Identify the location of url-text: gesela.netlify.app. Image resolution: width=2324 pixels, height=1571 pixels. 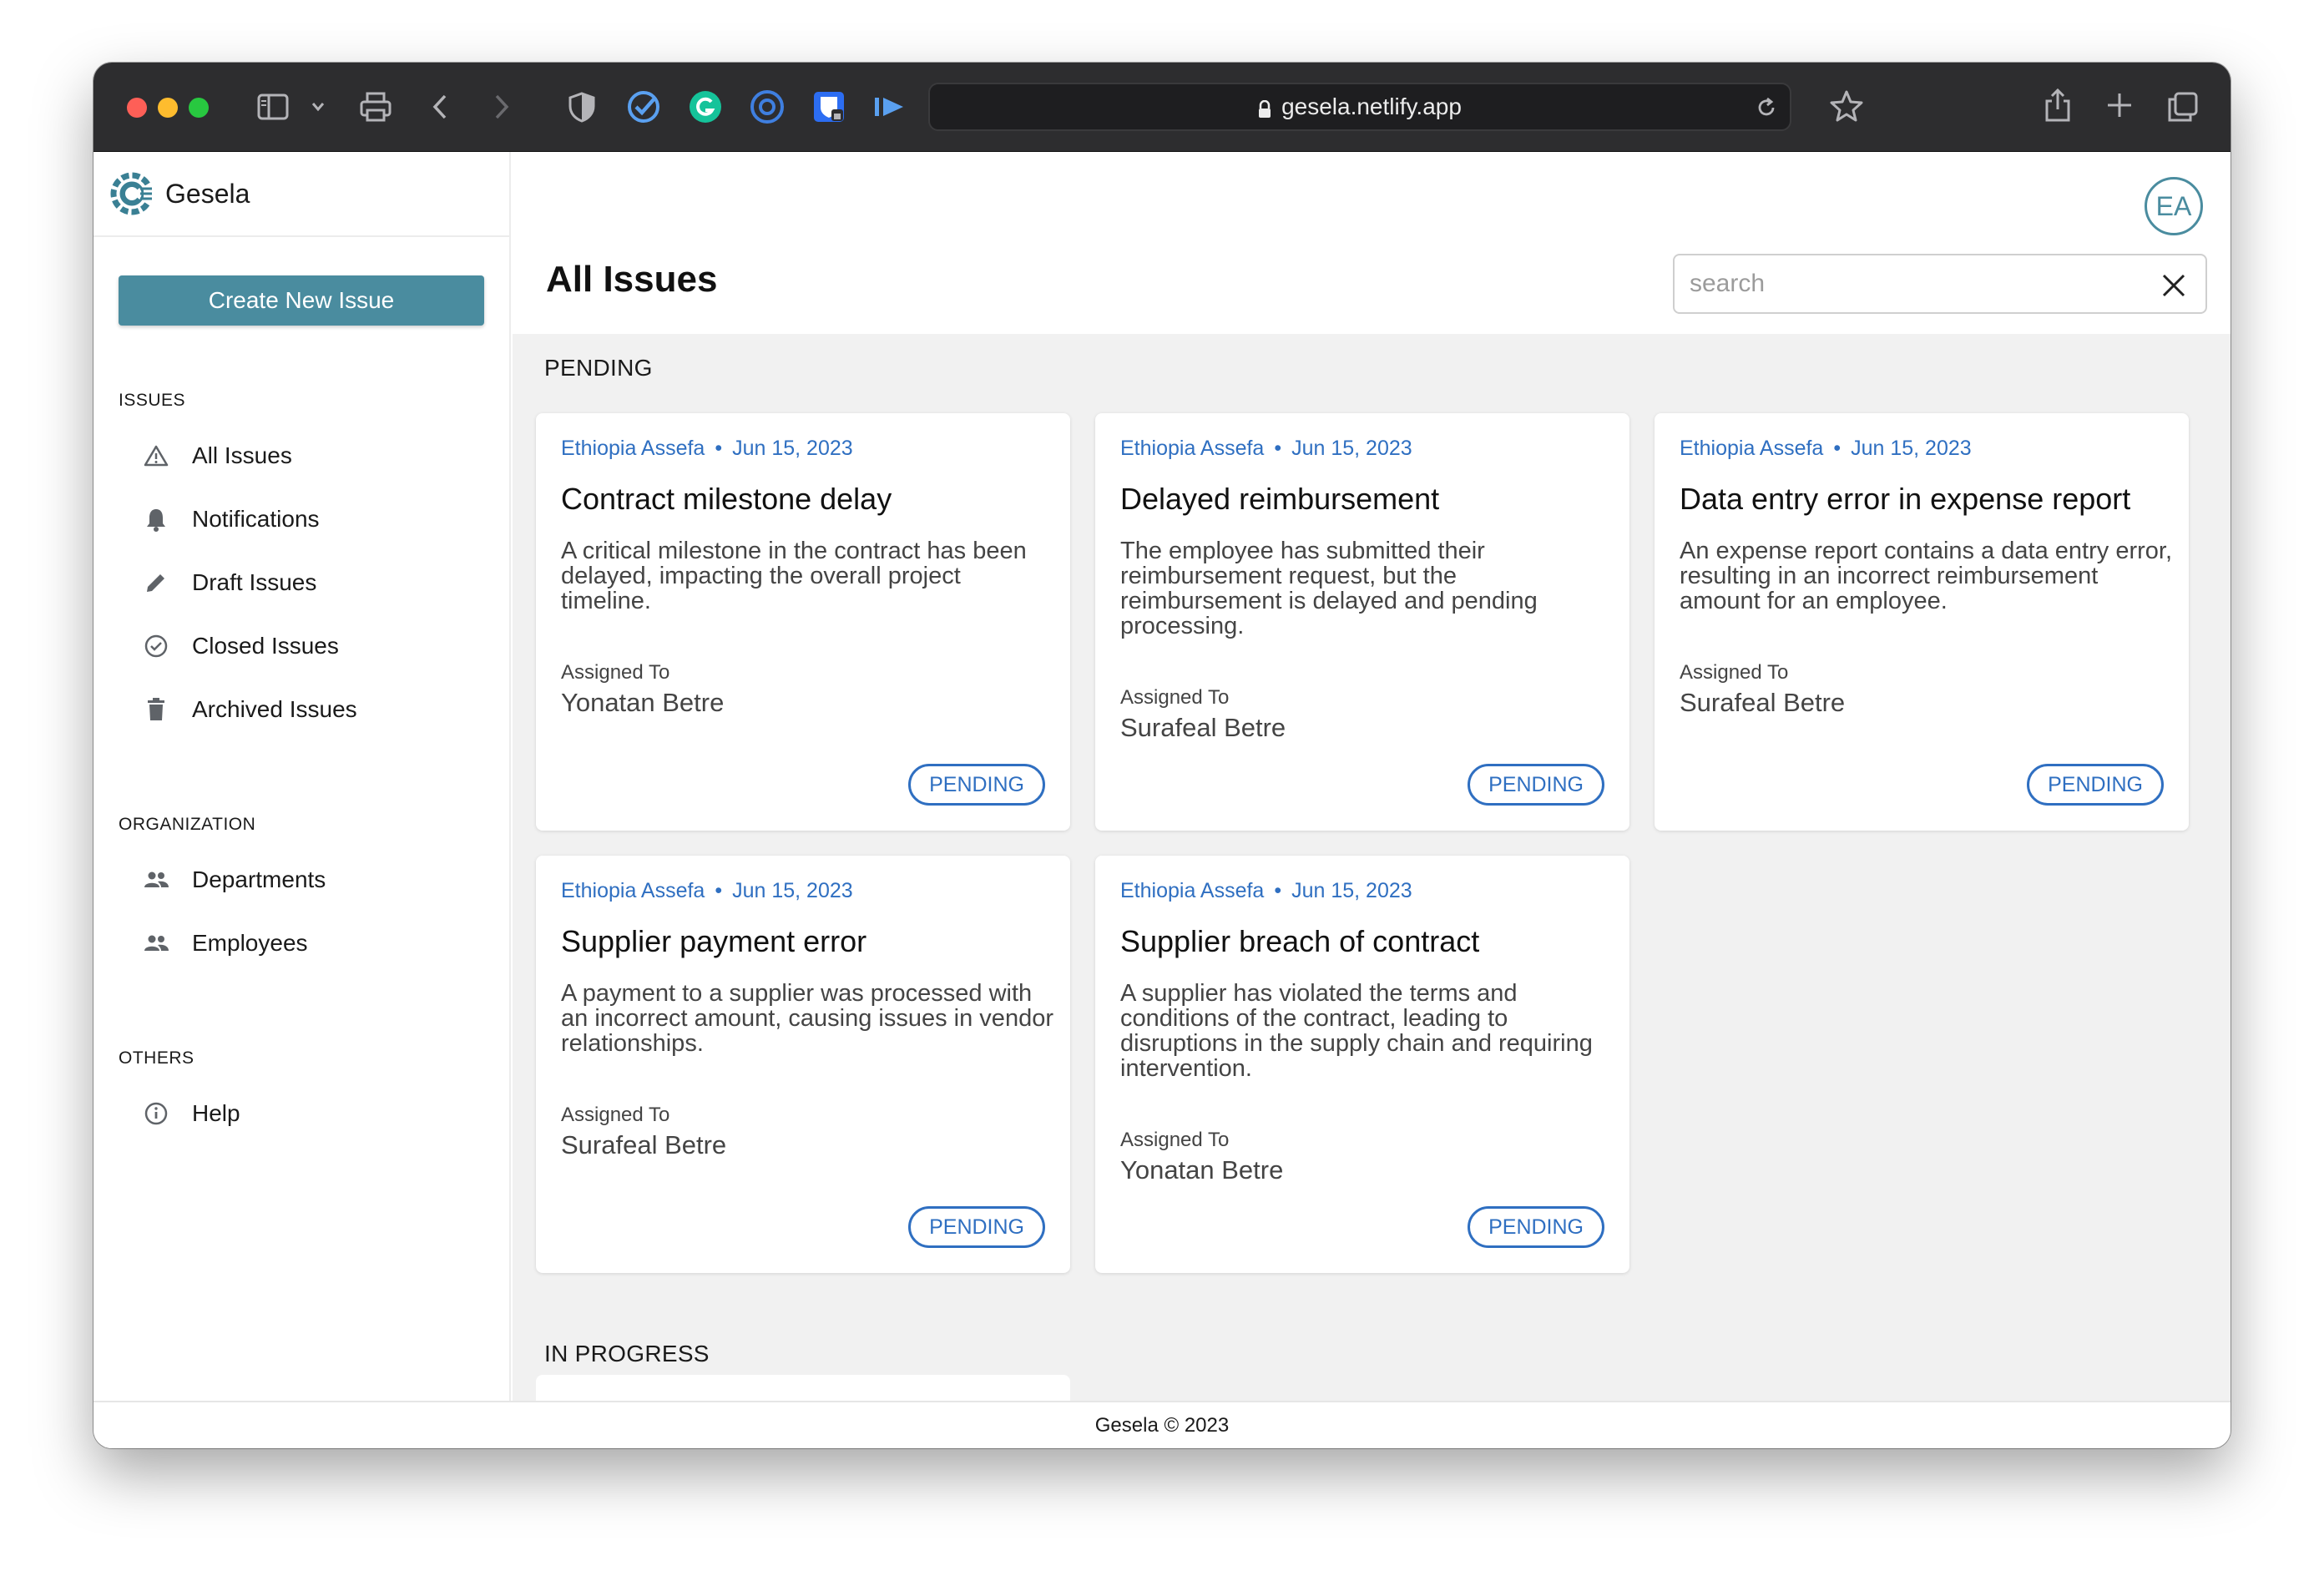
(1371, 106).